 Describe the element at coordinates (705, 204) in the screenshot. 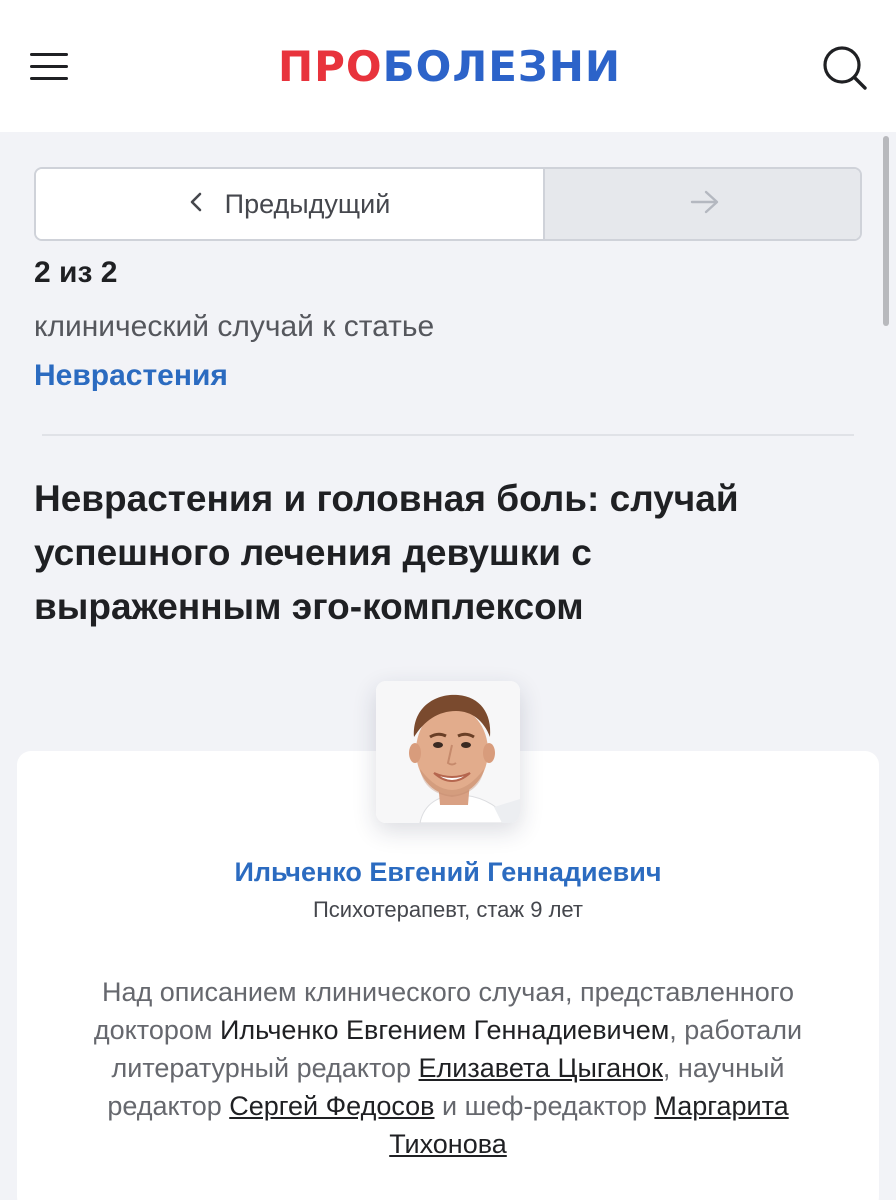

I see `arrow-right-icon` at that location.